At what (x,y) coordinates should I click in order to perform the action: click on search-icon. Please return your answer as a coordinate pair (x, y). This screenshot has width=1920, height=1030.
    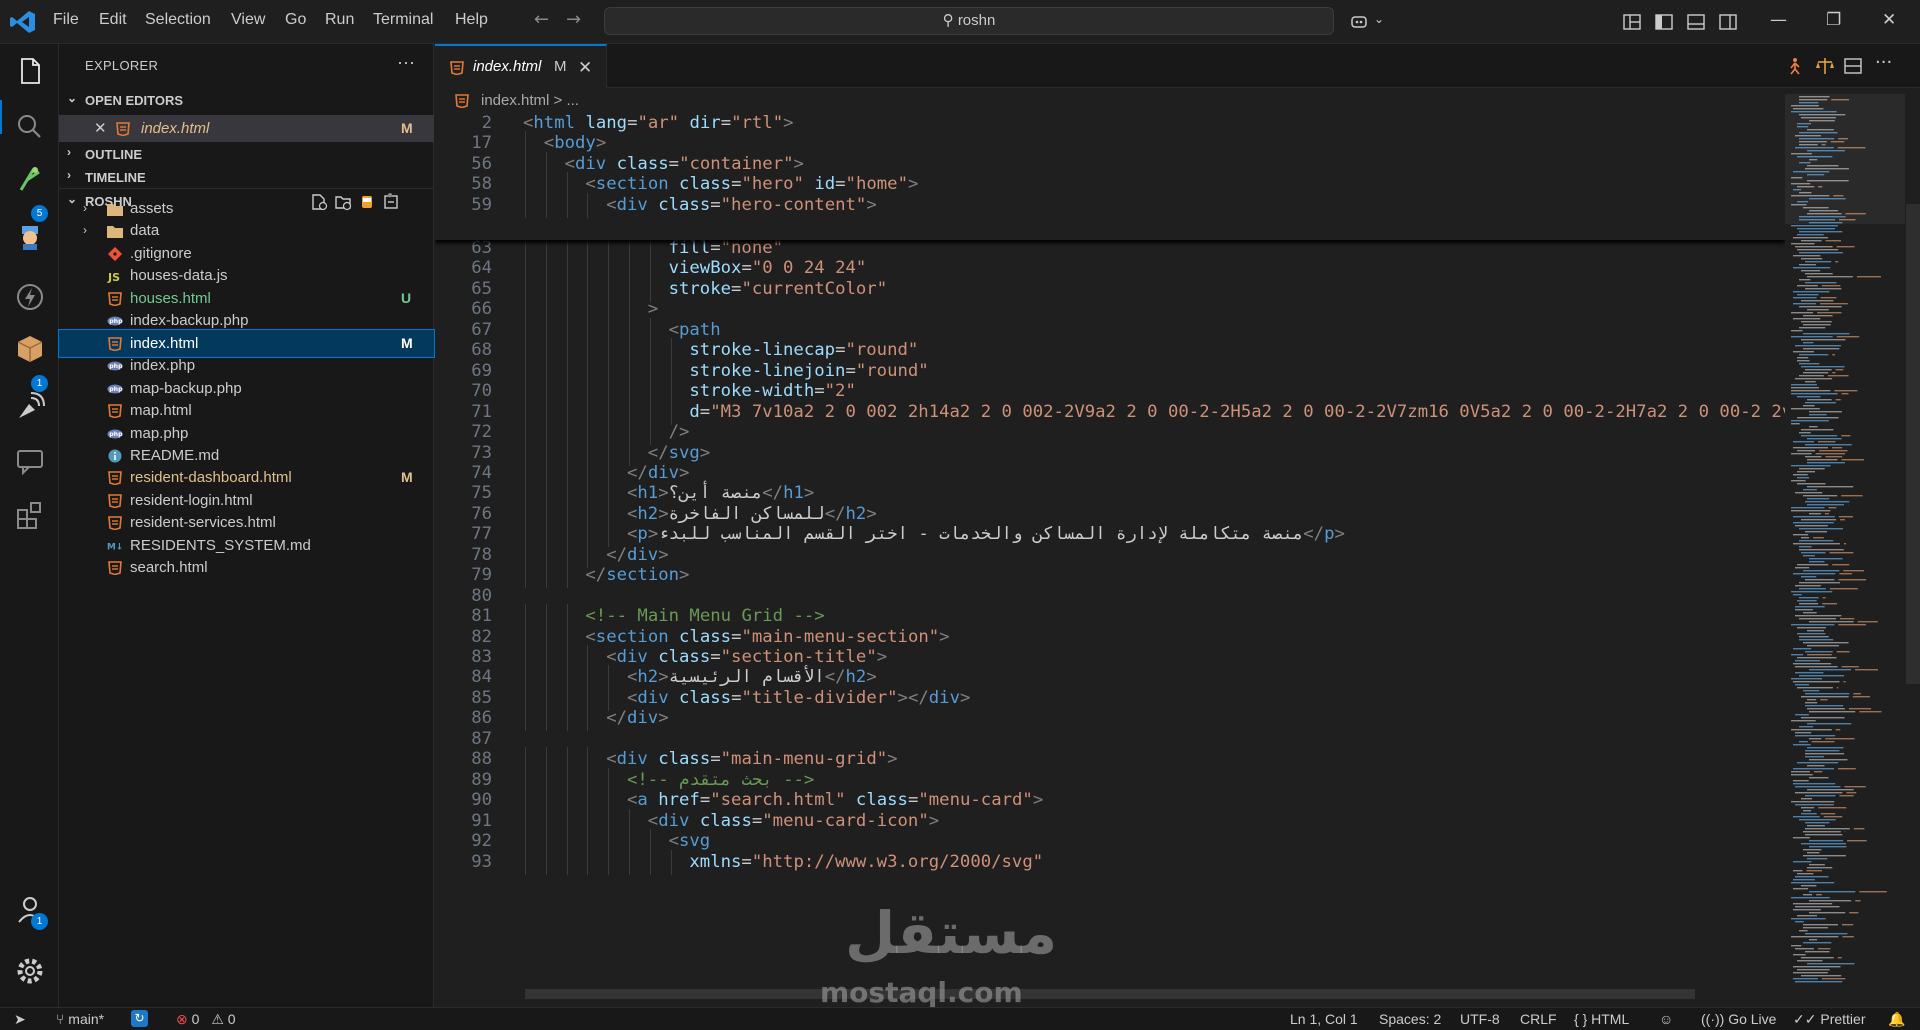
    Looking at the image, I should click on (30, 127).